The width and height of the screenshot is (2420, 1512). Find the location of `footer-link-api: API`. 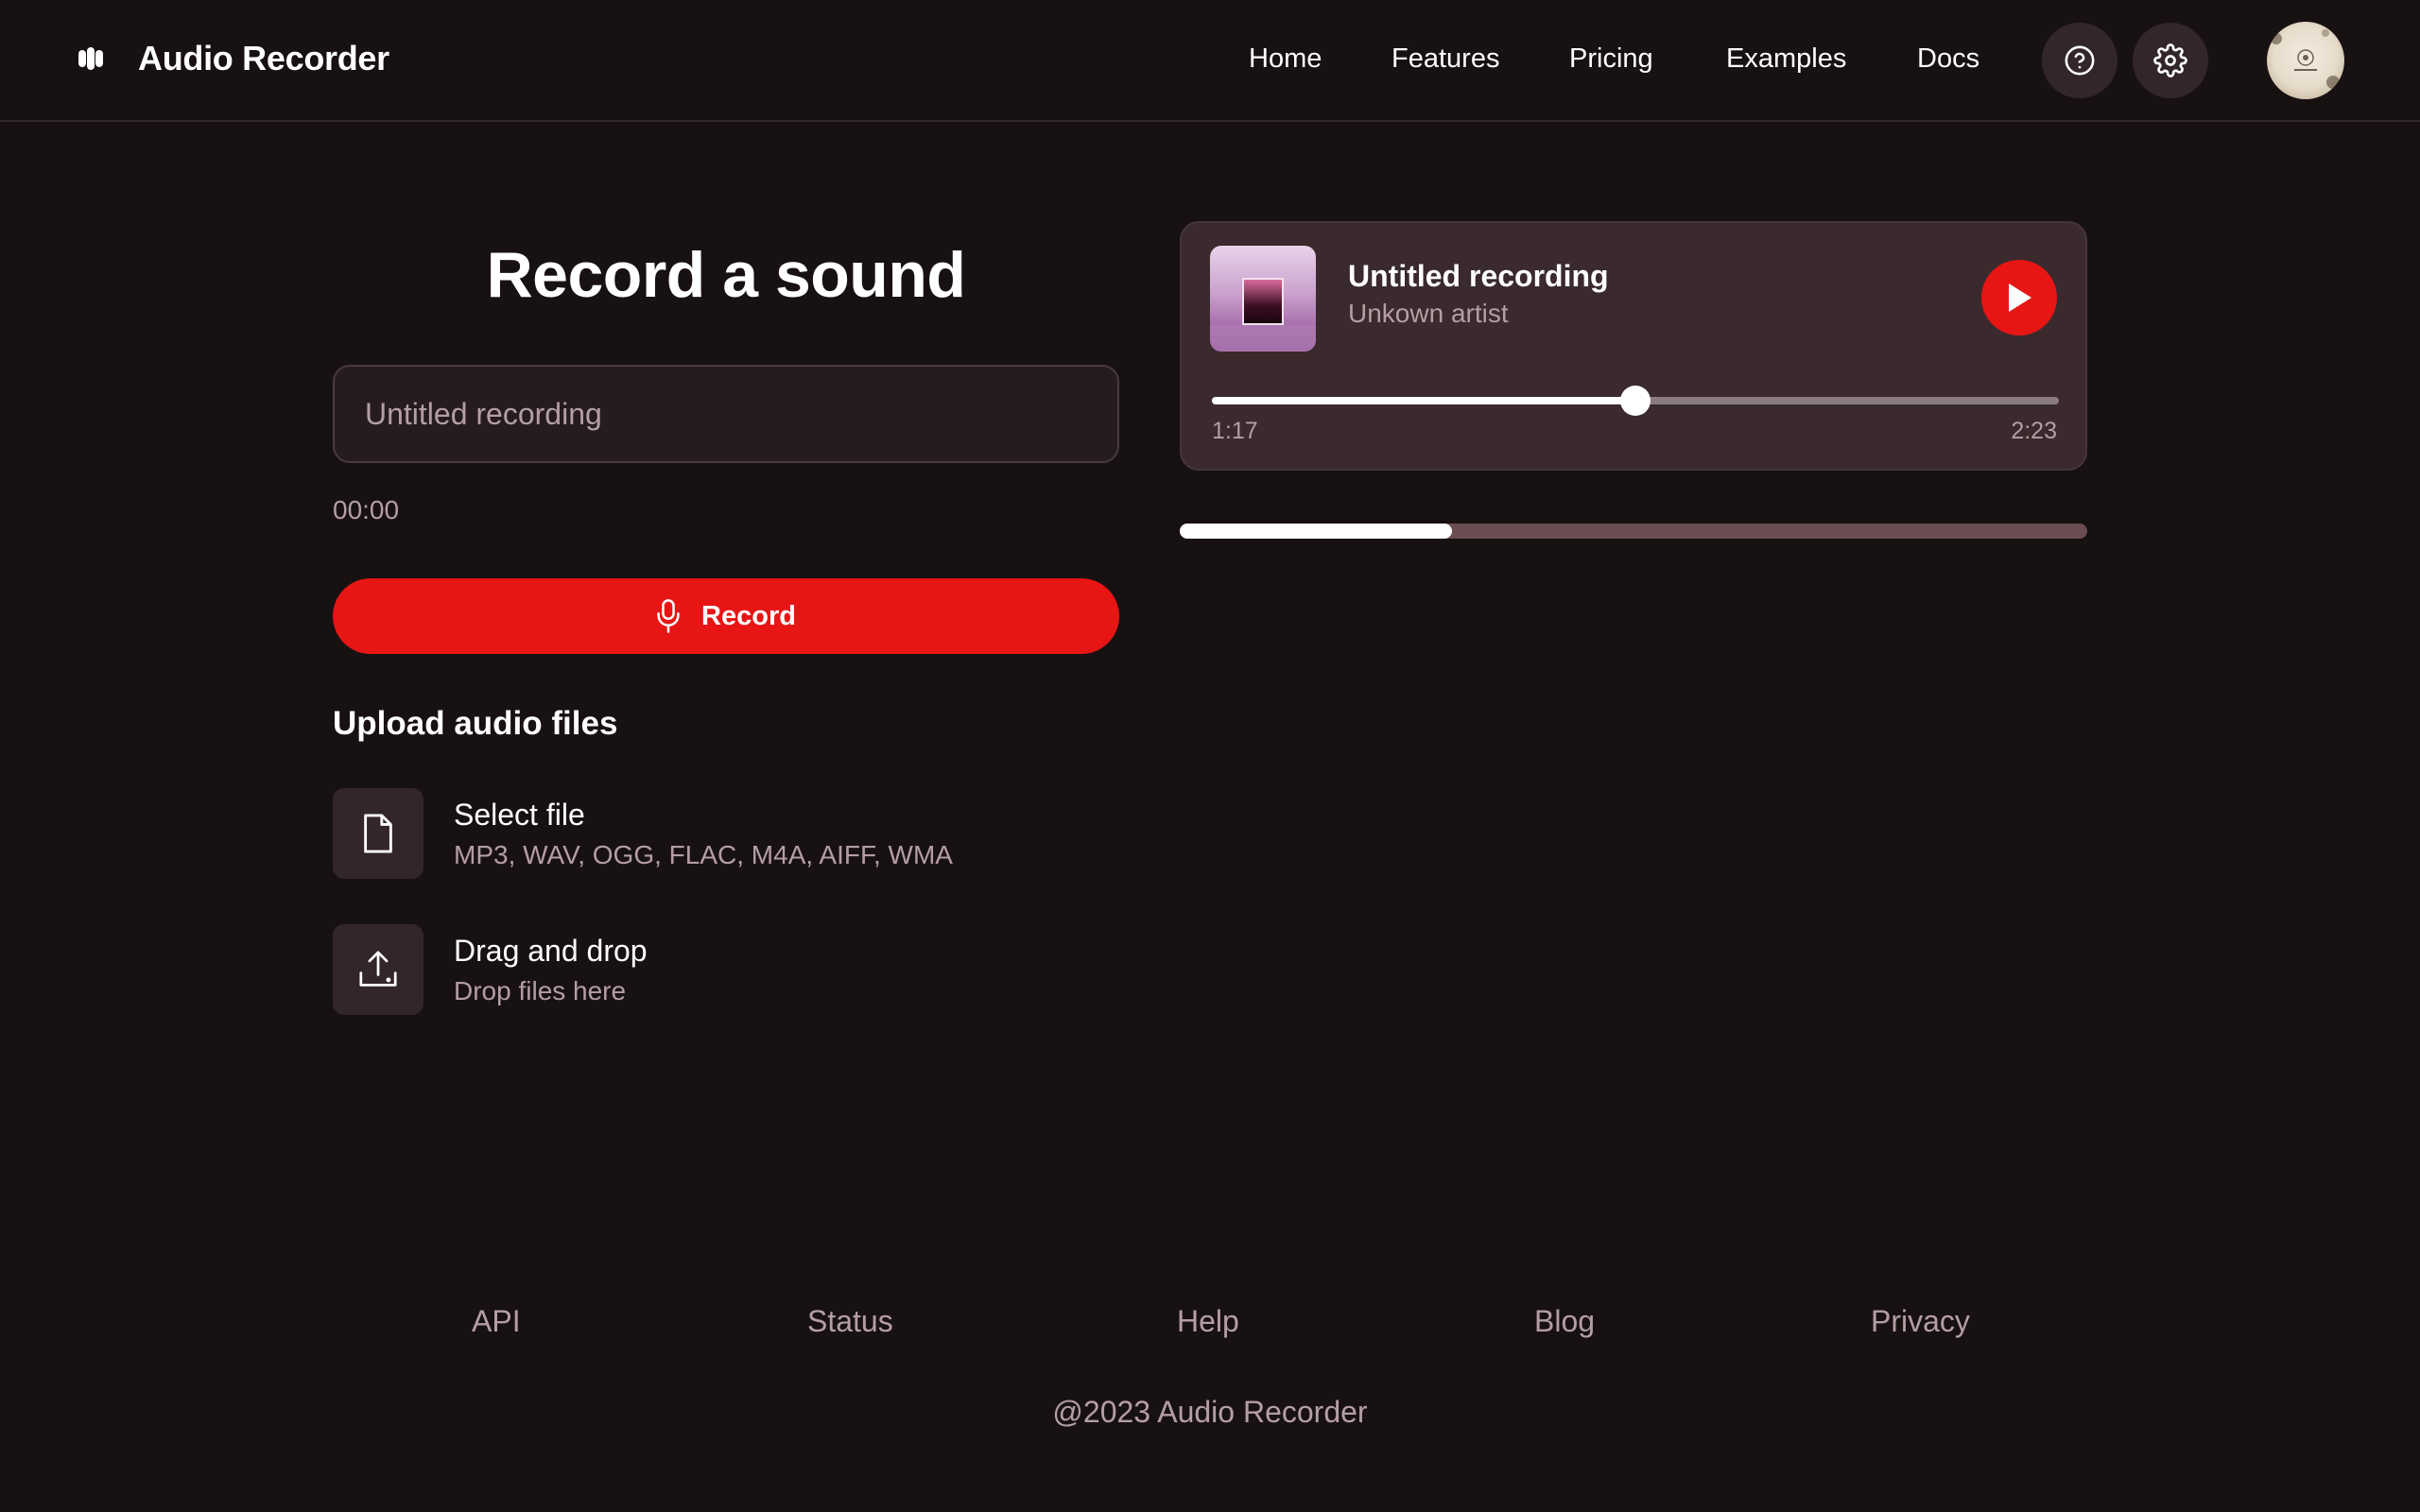

footer-link-api: API is located at coordinates (497, 1321).